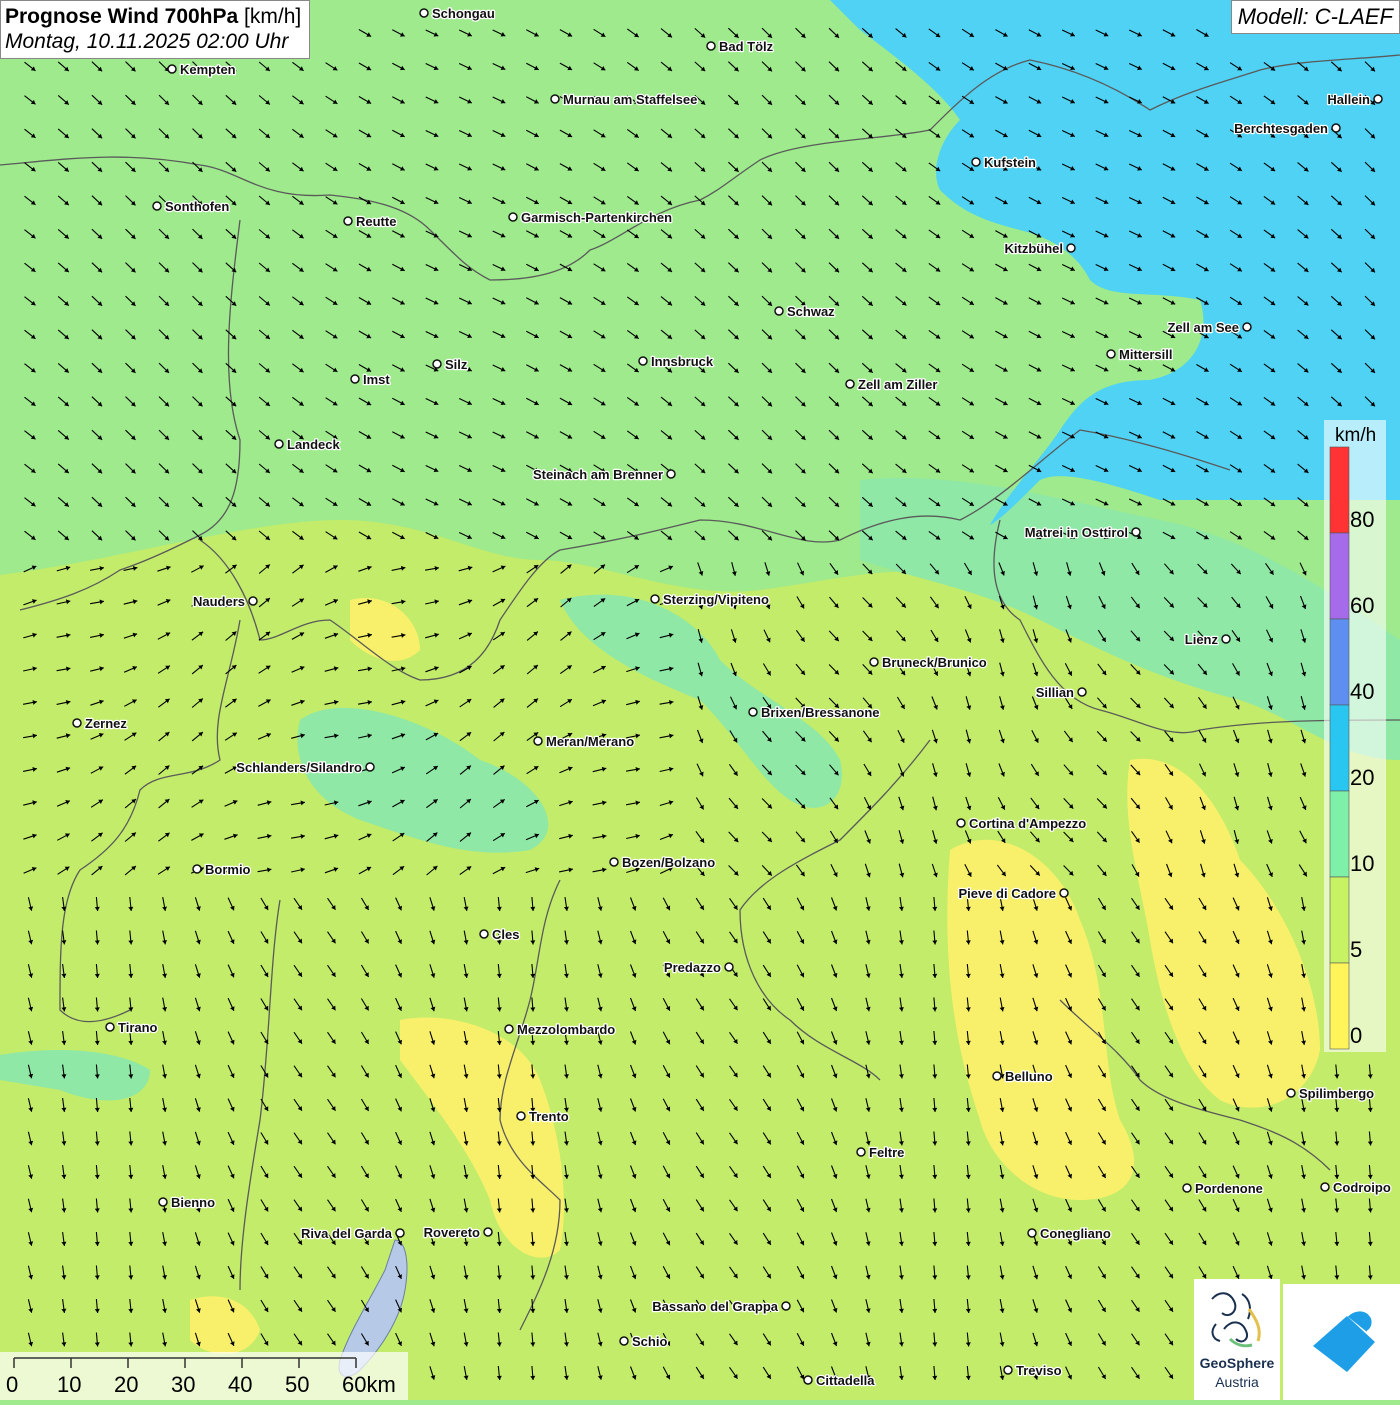 The width and height of the screenshot is (1400, 1405). Describe the element at coordinates (106, 723) in the screenshot. I see `city-label: Zernez` at that location.